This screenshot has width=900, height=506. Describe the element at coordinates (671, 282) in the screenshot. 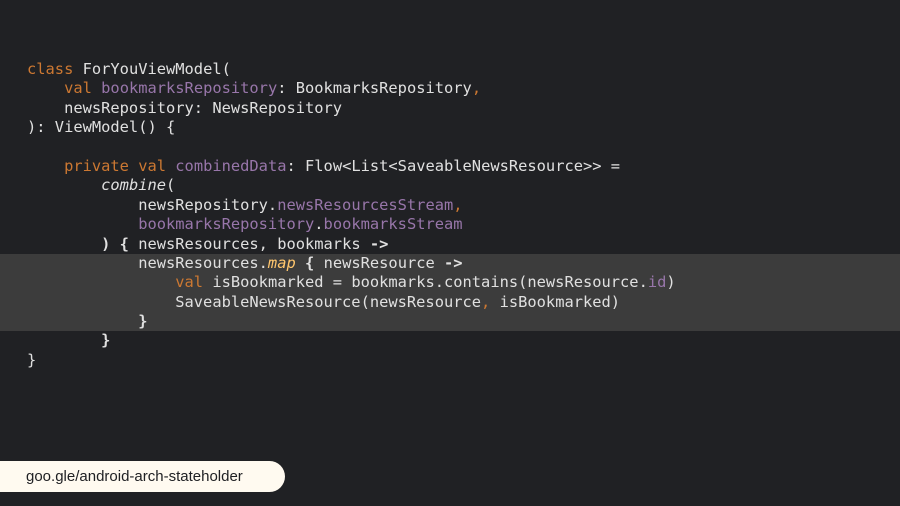

I see `code-token: )` at that location.